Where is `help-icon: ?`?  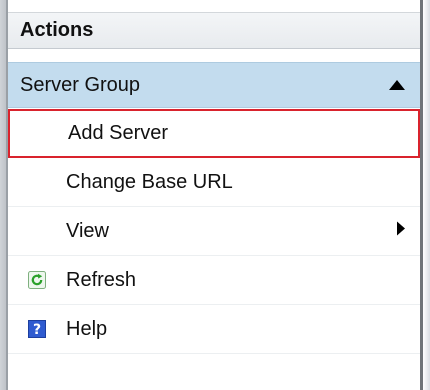 help-icon: ? is located at coordinates (37, 329).